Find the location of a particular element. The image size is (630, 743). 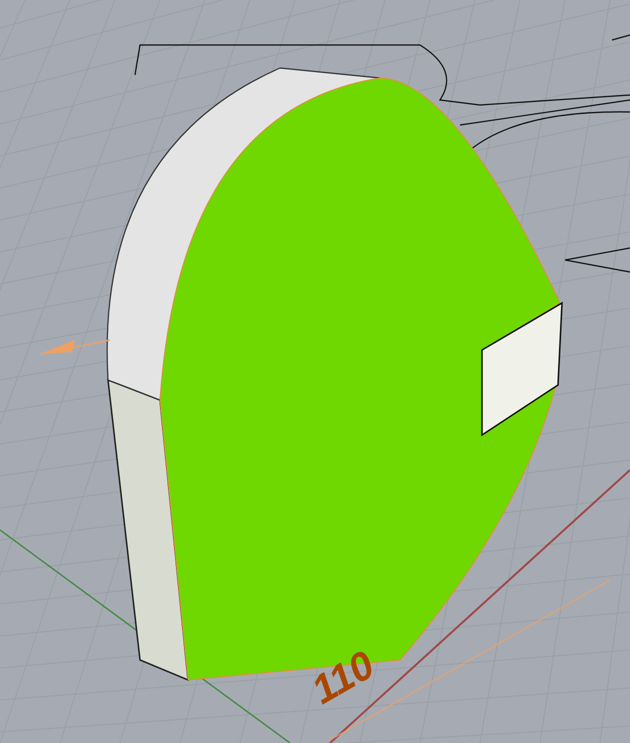

dimension-label: 110 is located at coordinates (343, 677).